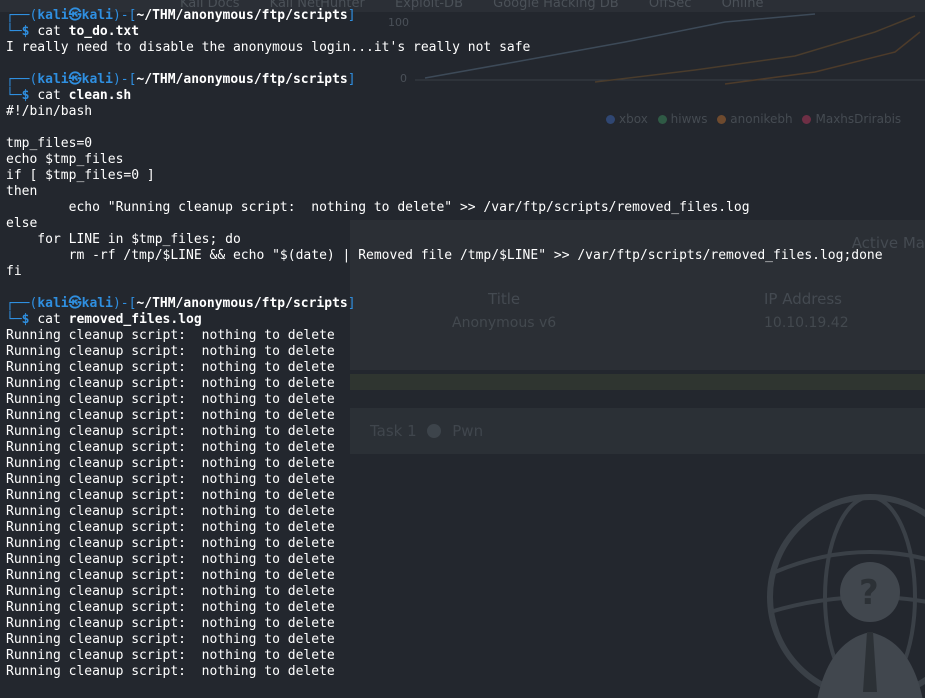 The image size is (925, 698). I want to click on command-line: └─$ cat removed_files.log, so click(104, 320).